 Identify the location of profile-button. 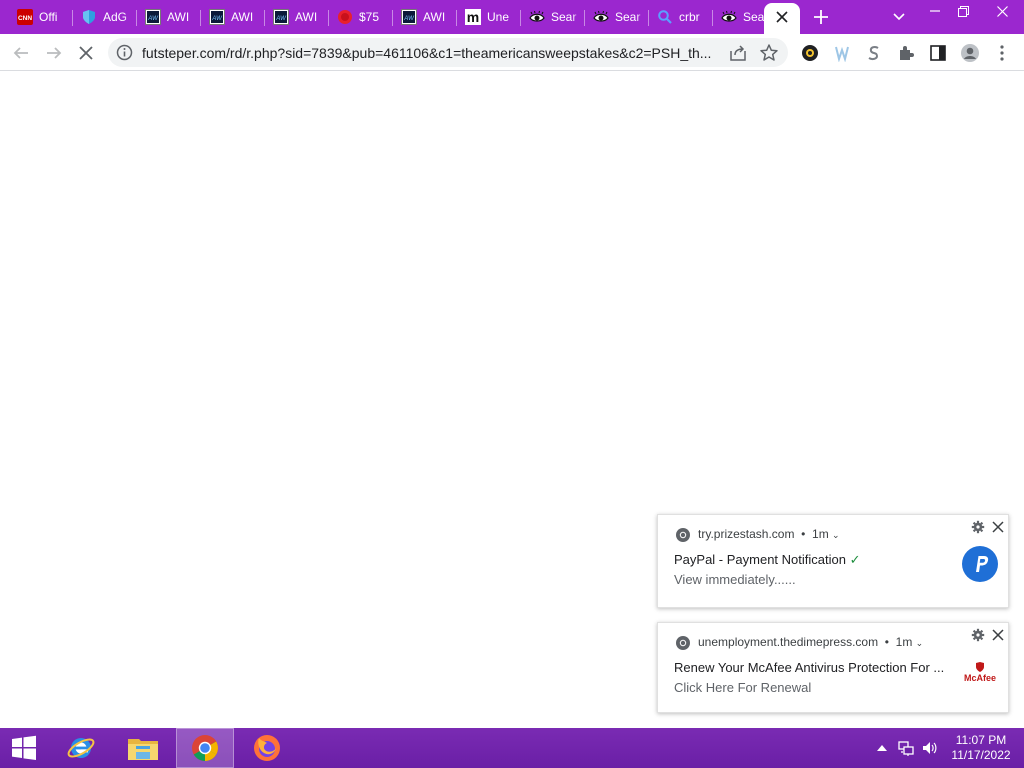
(970, 53).